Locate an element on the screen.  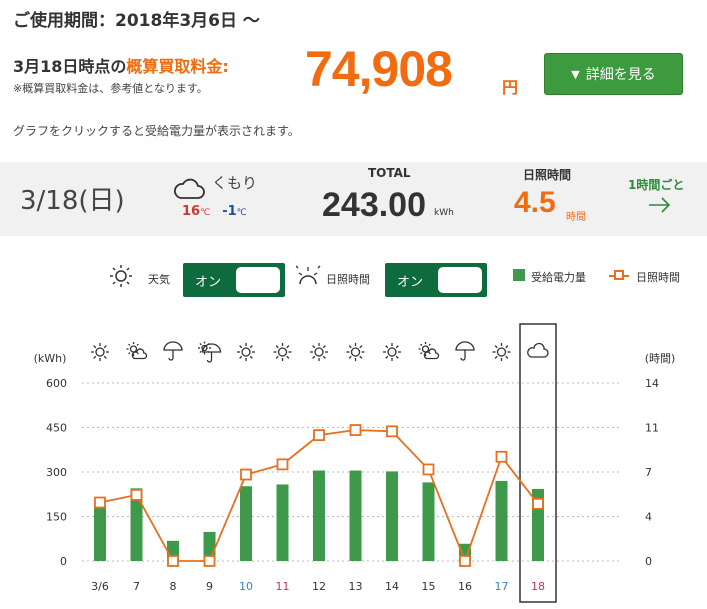
y-tick-left: 300 is located at coordinates (56, 472).